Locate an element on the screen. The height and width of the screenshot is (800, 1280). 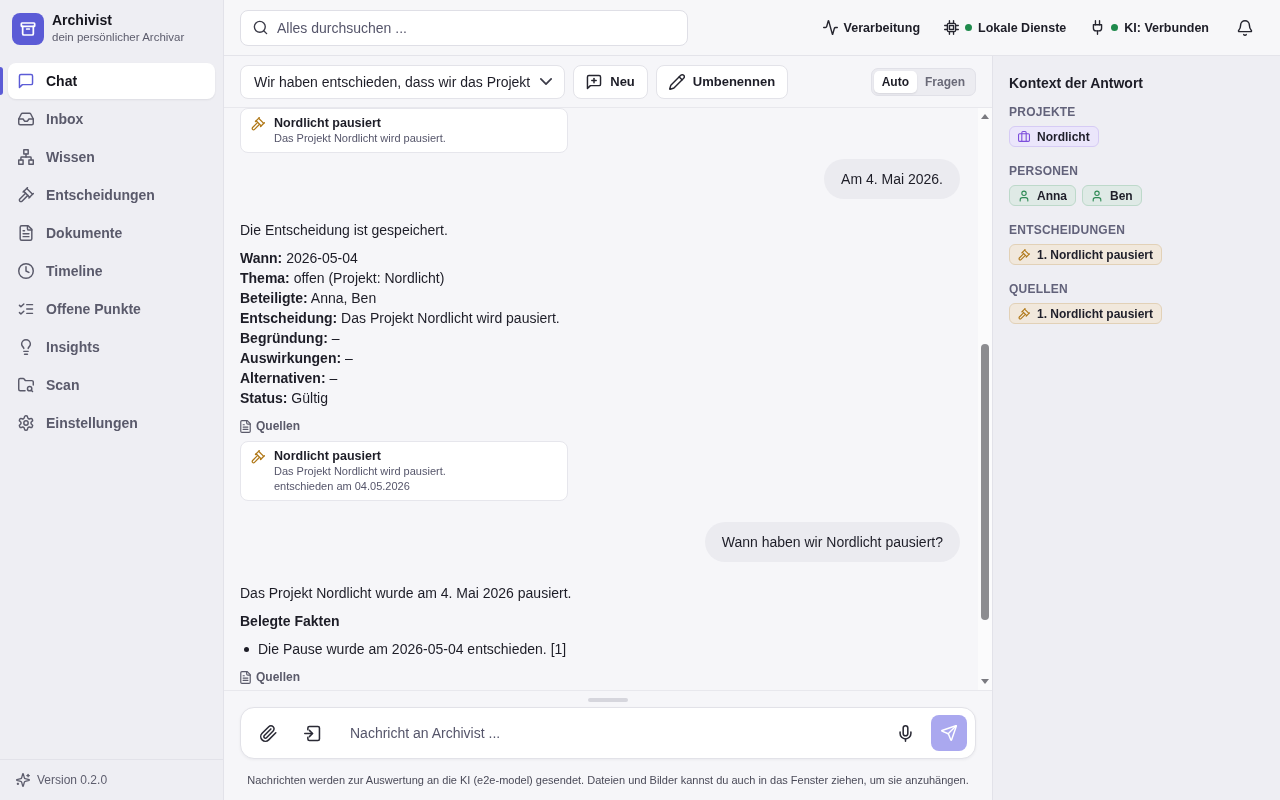
sidebar-item: Scan is located at coordinates (111, 385).